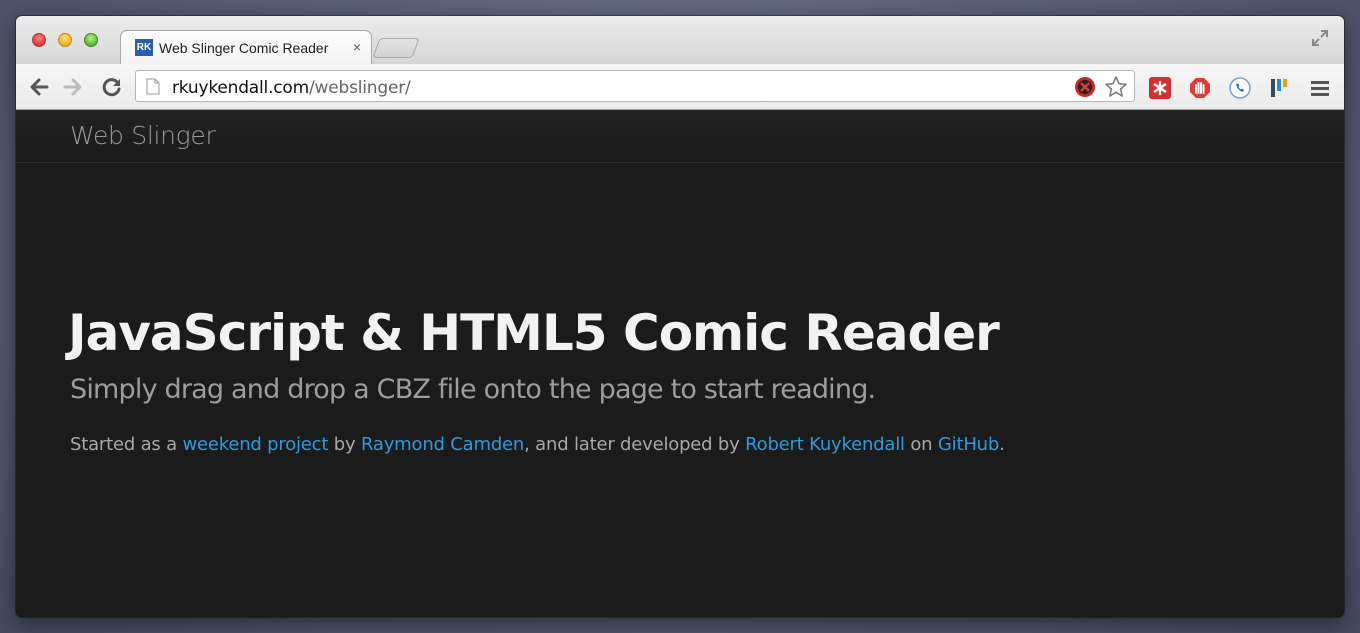 The image size is (1360, 633). Describe the element at coordinates (126, 444) in the screenshot. I see `credits-text: Started as a` at that location.